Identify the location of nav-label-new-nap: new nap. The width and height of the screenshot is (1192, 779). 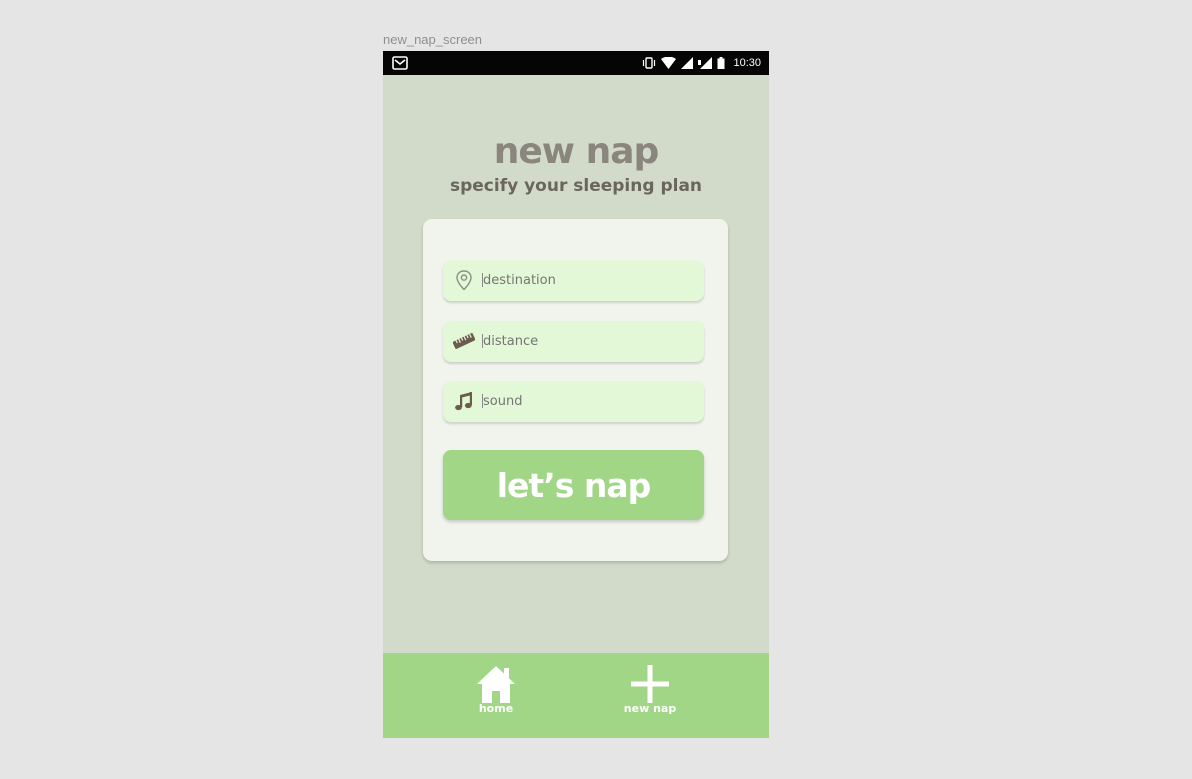
(650, 708).